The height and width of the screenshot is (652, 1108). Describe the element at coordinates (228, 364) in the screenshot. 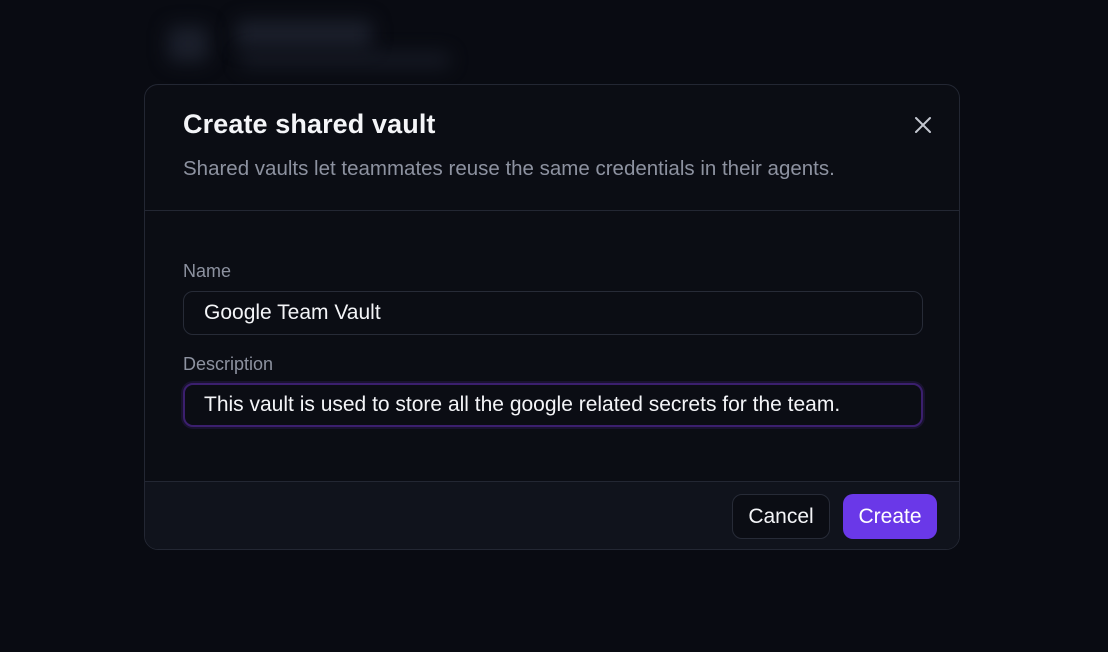

I see `description-label: Description` at that location.